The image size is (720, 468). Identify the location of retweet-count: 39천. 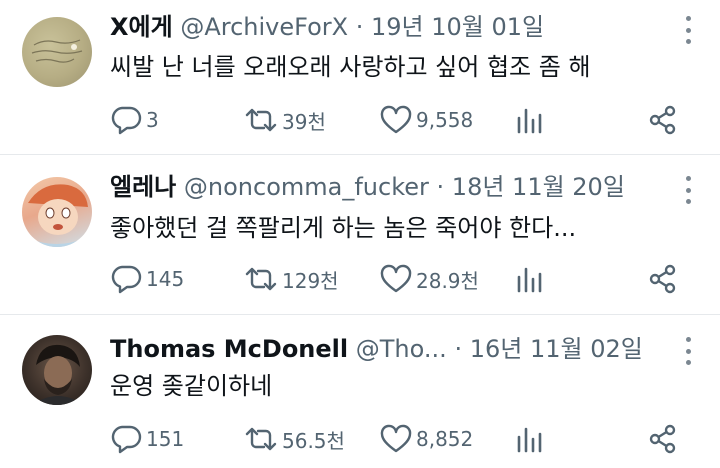
(304, 121).